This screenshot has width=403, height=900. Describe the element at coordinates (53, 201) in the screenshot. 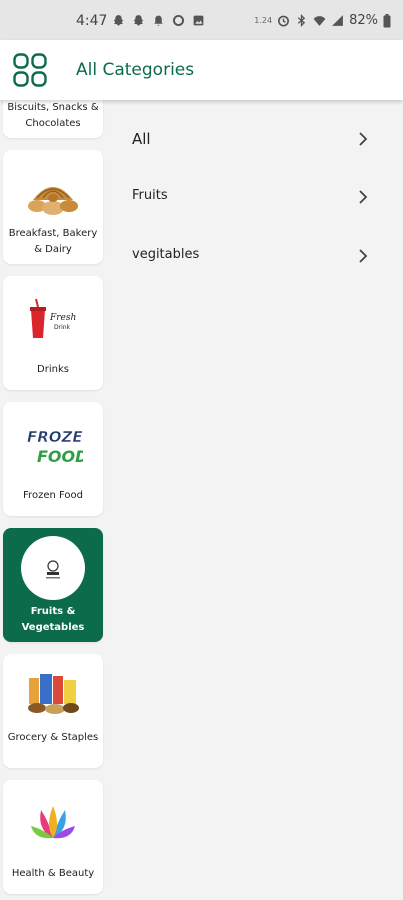

I see `bakery-image` at that location.